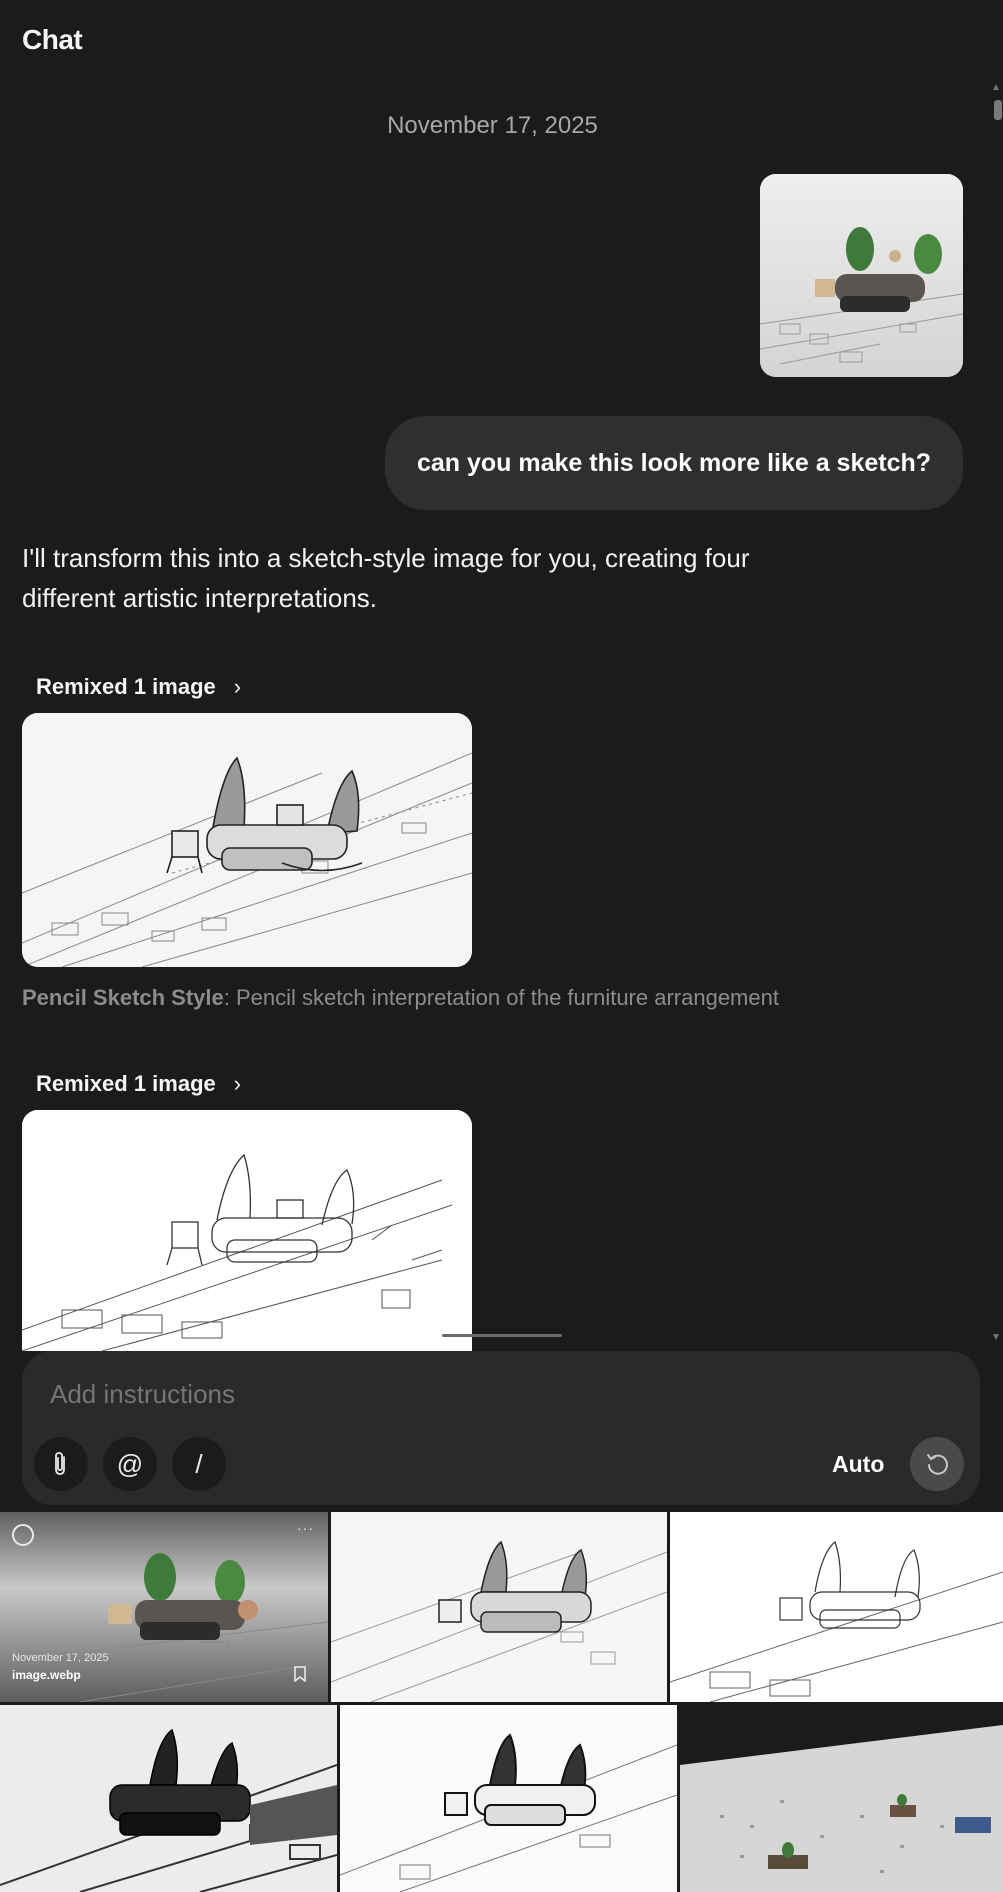  What do you see at coordinates (499, 1607) in the screenshot?
I see `gallery-thumb-pencil` at bounding box center [499, 1607].